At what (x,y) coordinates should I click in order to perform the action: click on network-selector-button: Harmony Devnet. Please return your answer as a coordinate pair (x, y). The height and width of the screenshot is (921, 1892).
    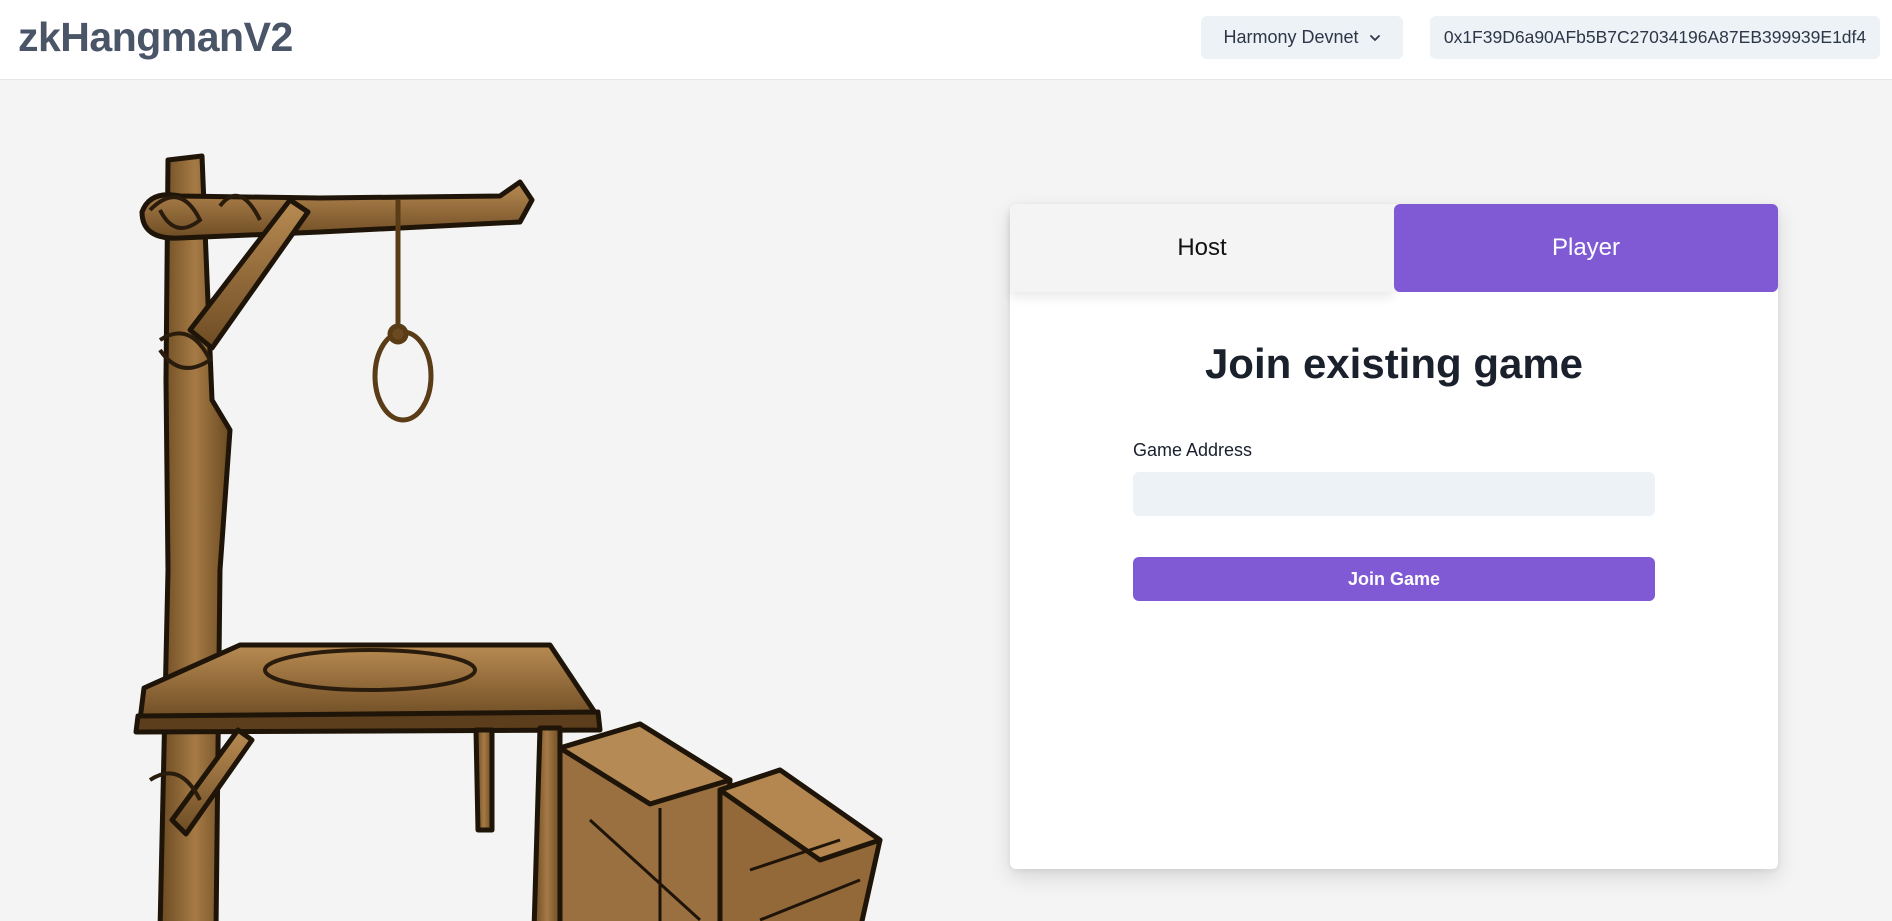
    Looking at the image, I should click on (1302, 37).